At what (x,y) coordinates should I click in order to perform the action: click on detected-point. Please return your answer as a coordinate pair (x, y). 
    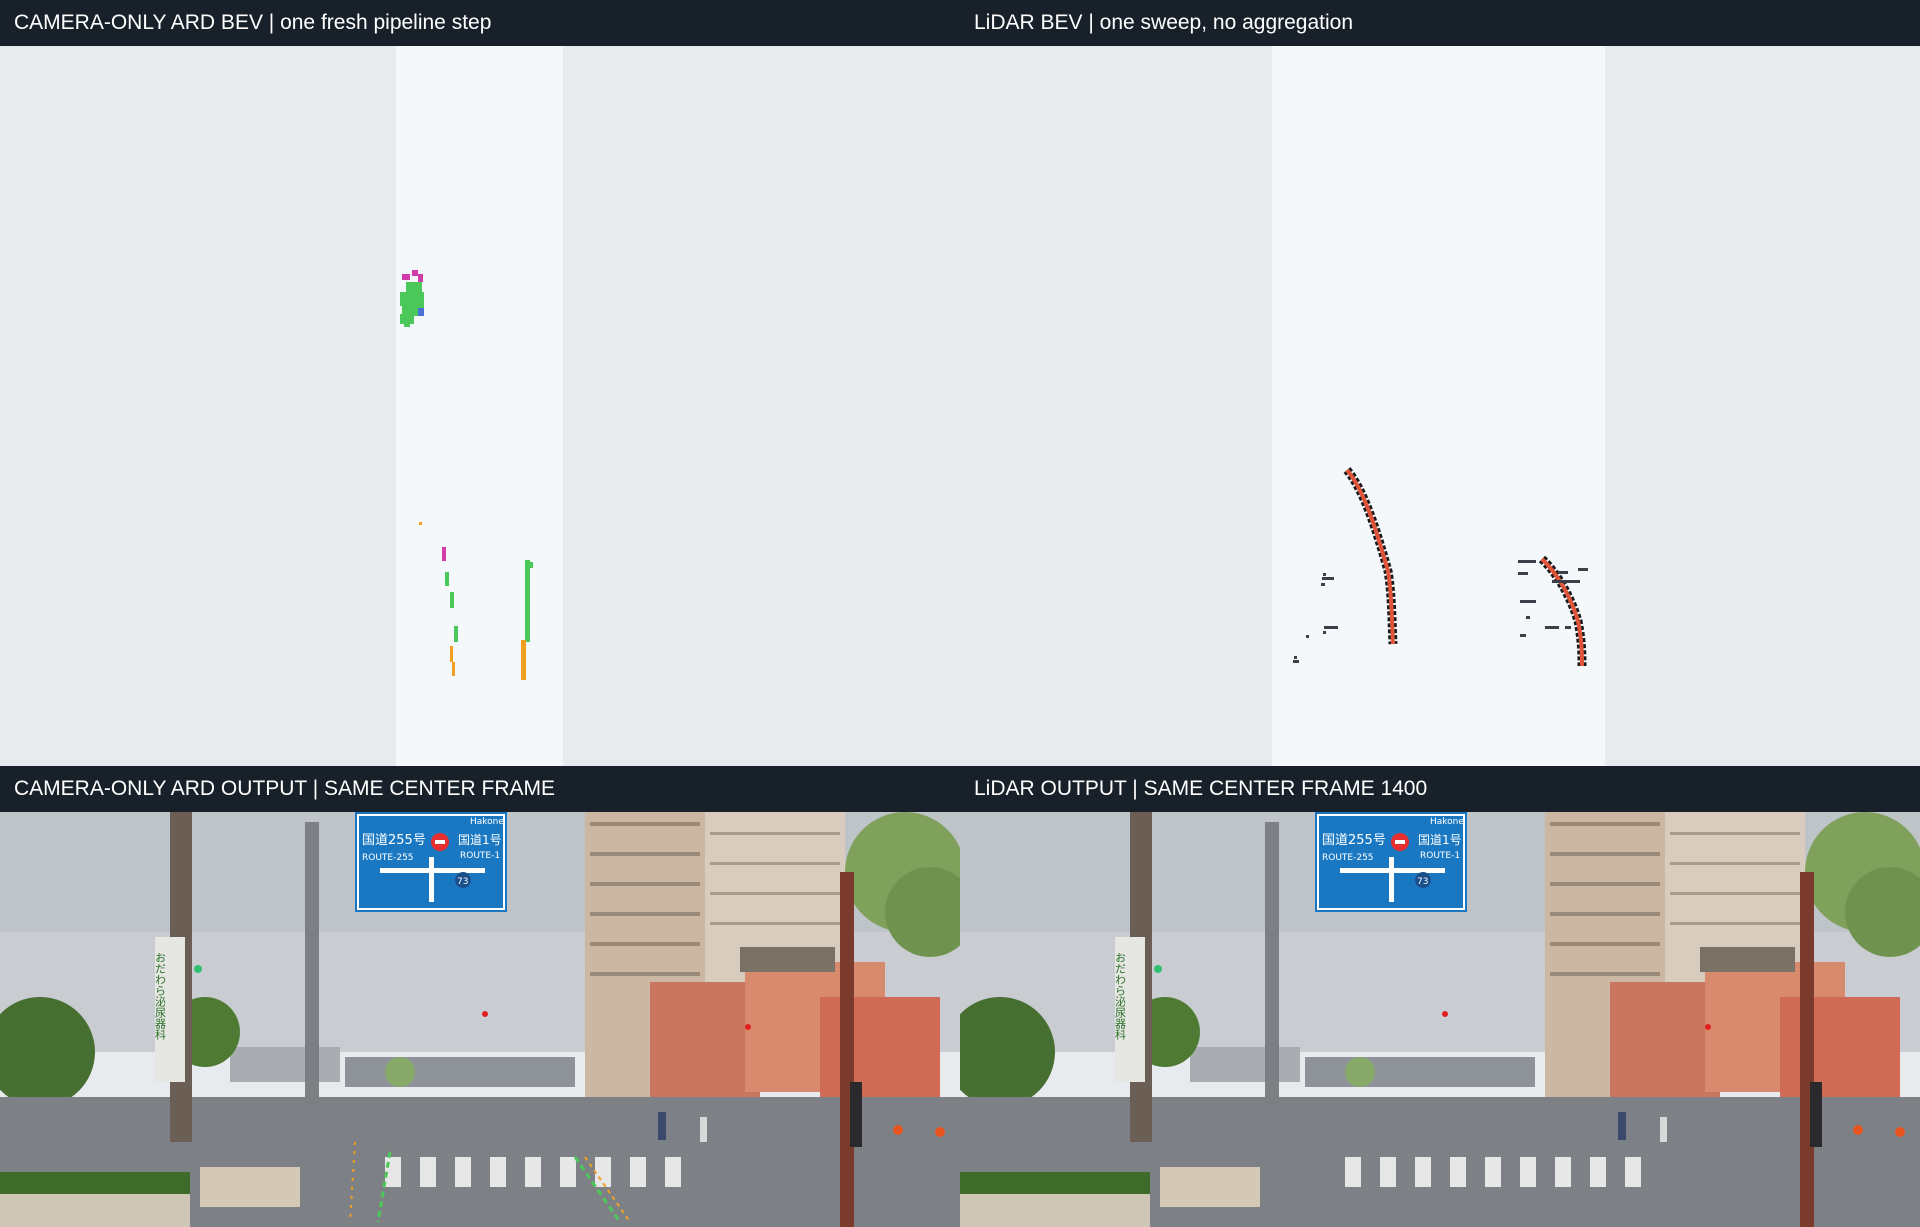
    Looking at the image, I should click on (420, 523).